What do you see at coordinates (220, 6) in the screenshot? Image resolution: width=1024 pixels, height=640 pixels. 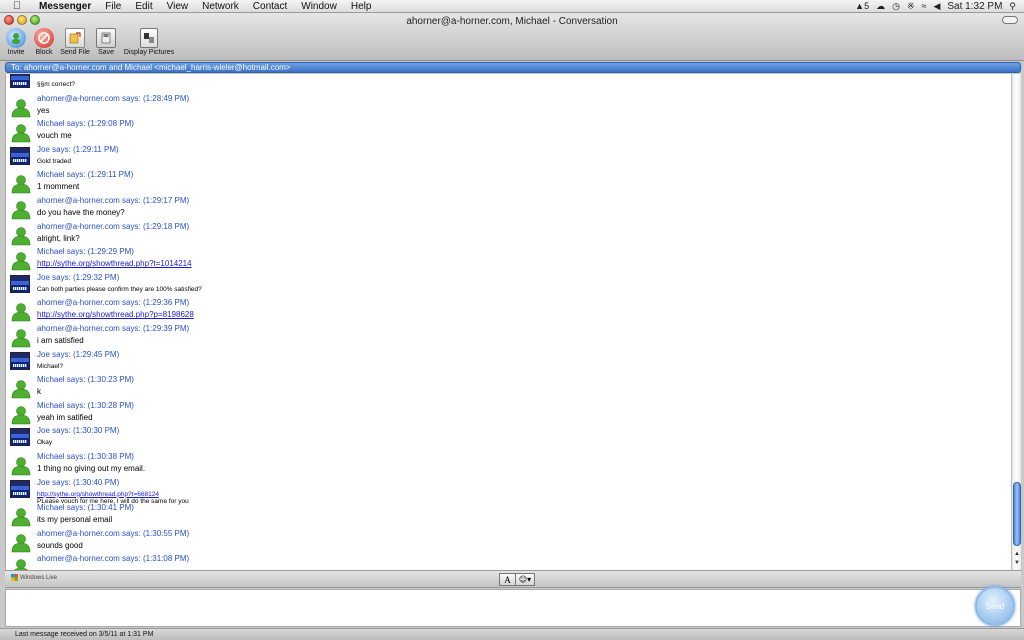 I see `menu-network: Network` at bounding box center [220, 6].